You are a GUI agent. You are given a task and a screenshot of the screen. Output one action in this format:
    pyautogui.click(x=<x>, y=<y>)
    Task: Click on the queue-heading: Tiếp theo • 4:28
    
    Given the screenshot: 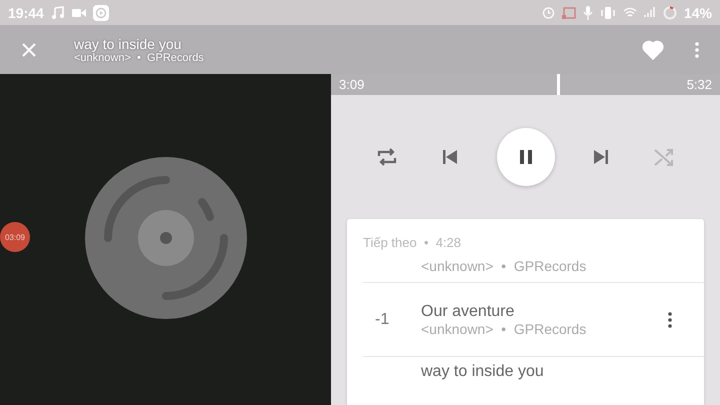 What is the action you would take?
    pyautogui.click(x=412, y=242)
    